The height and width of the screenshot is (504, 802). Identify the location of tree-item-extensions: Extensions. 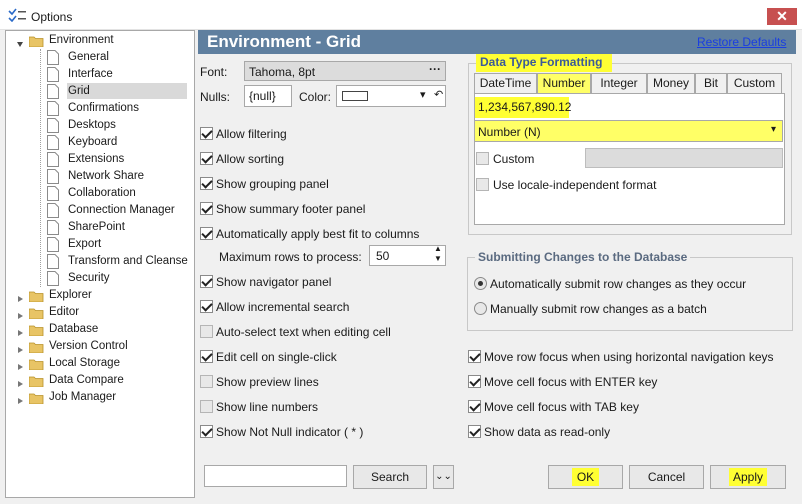
(99, 159).